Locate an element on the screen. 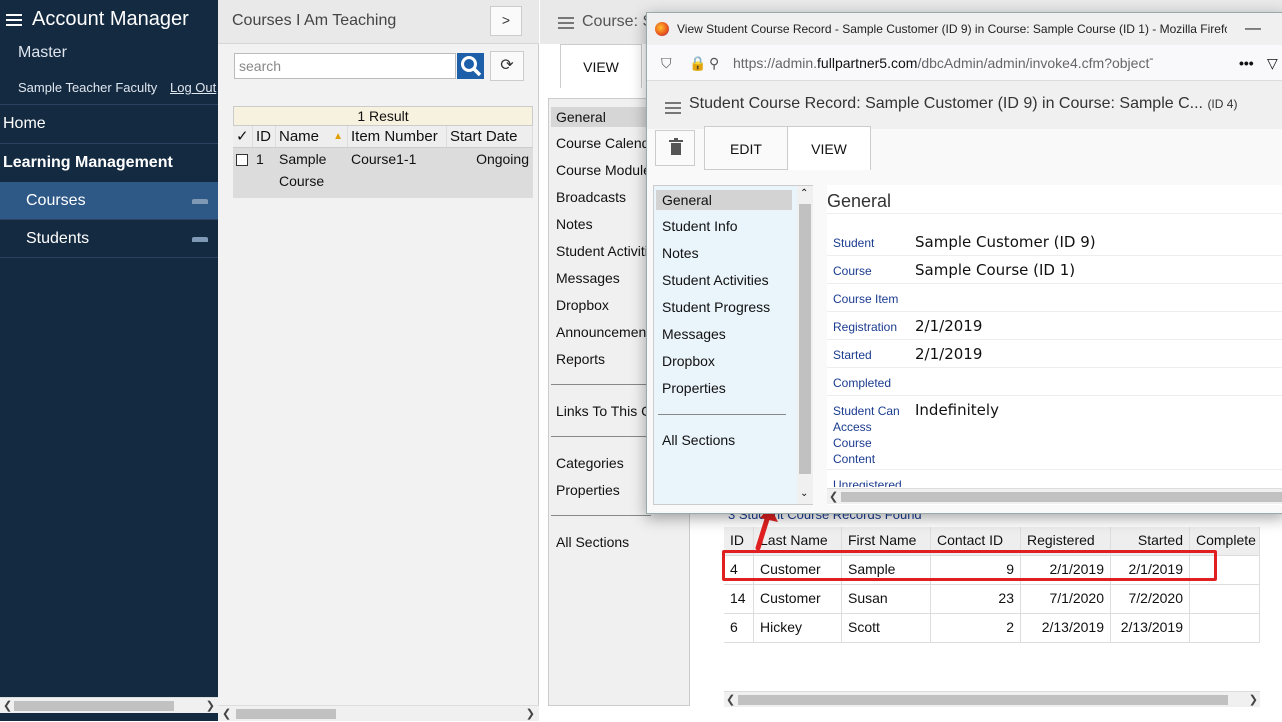 This screenshot has height=722, width=1282. section-course-modules: Course Module is located at coordinates (603, 170).